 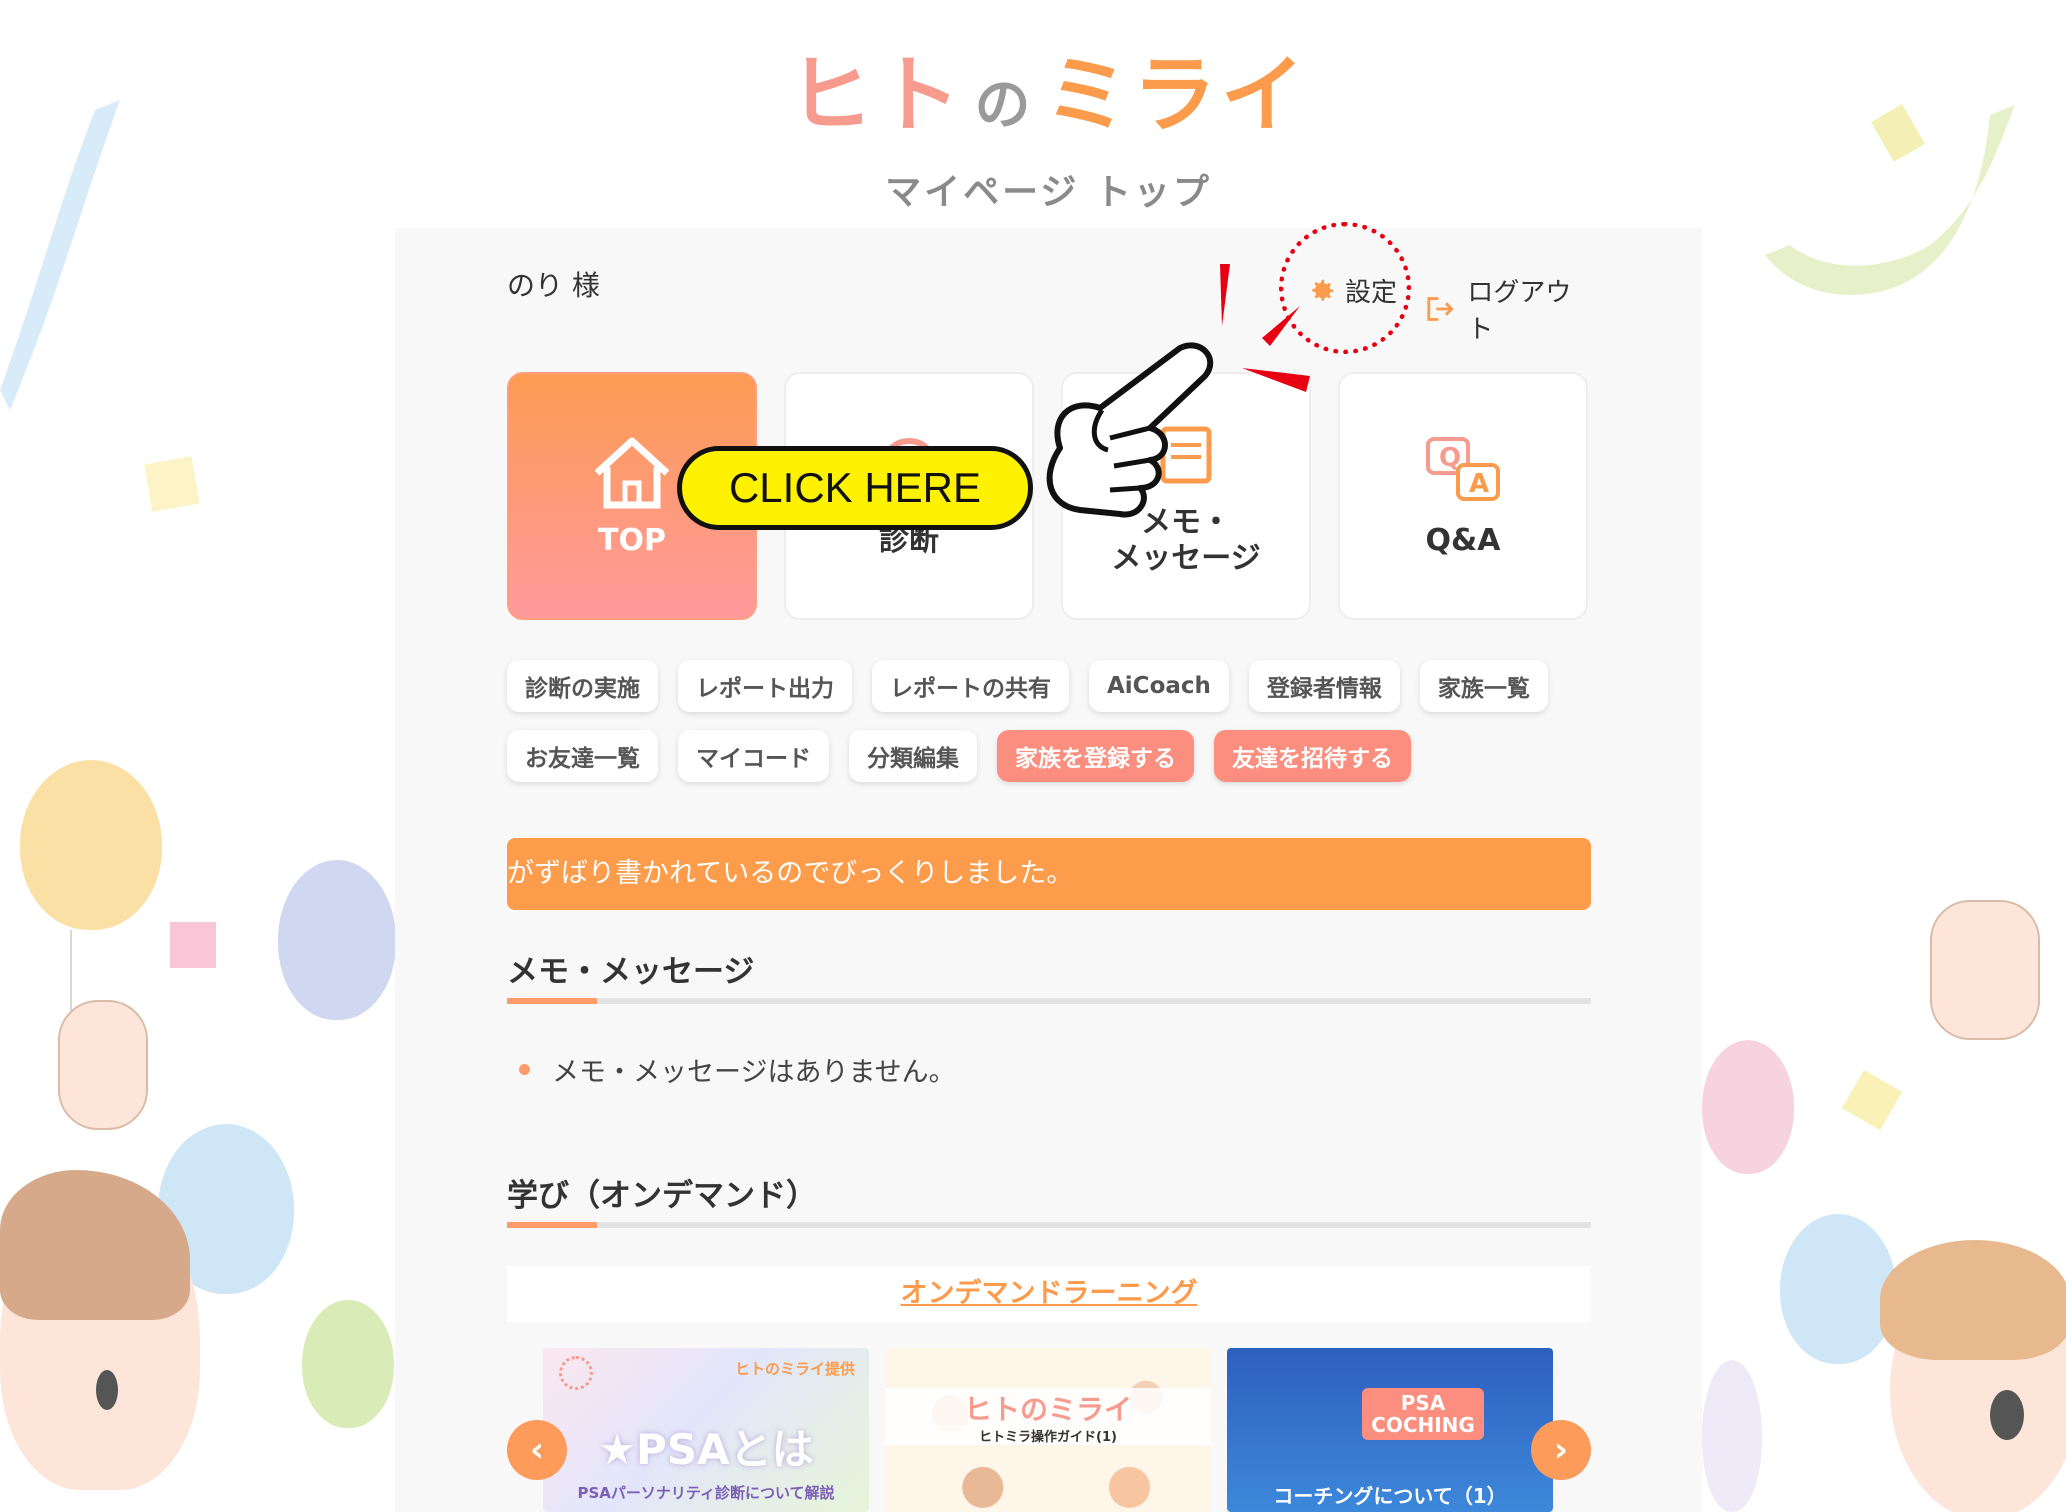 I want to click on hand-illustration-right, so click(x=1985, y=970).